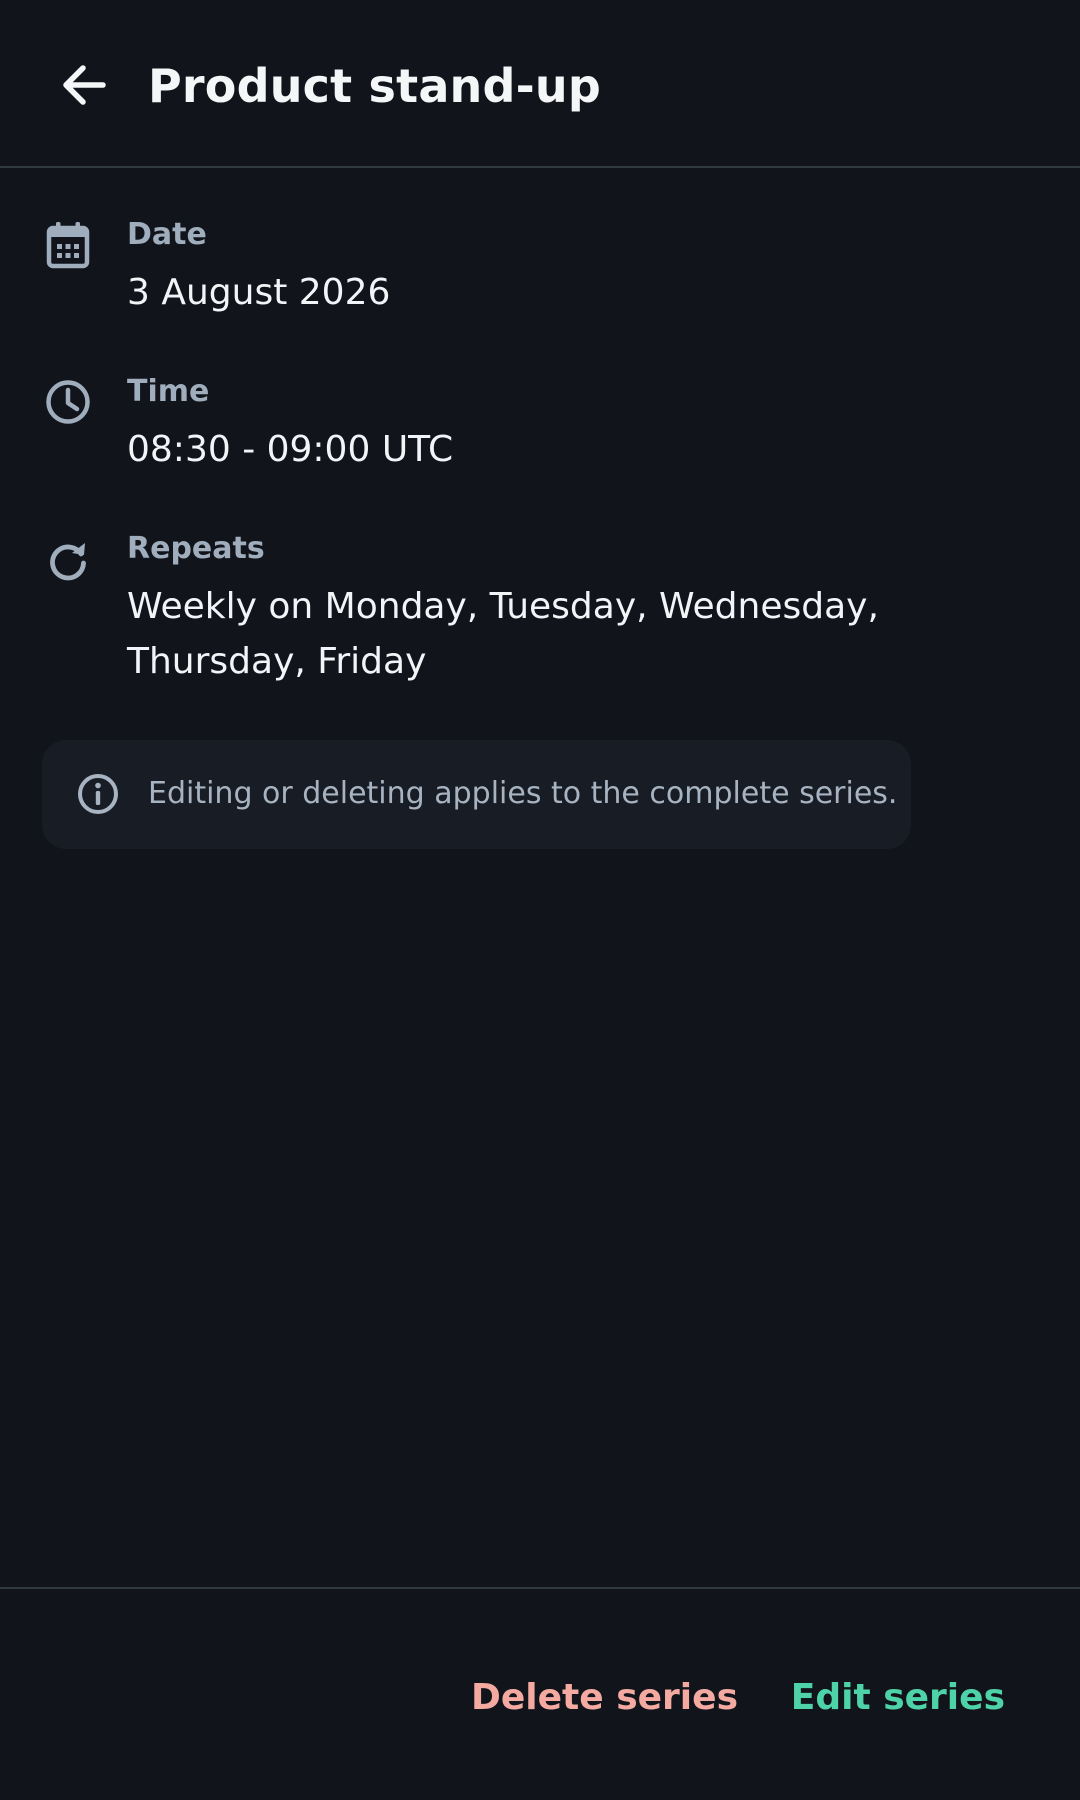 This screenshot has width=1080, height=1800. I want to click on date-value: 3 August 2026, so click(259, 292).